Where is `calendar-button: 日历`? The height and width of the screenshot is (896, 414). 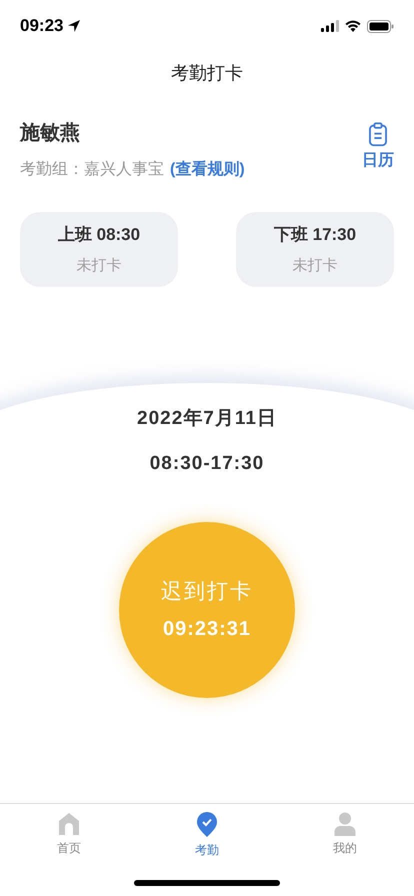 calendar-button: 日历 is located at coordinates (378, 145).